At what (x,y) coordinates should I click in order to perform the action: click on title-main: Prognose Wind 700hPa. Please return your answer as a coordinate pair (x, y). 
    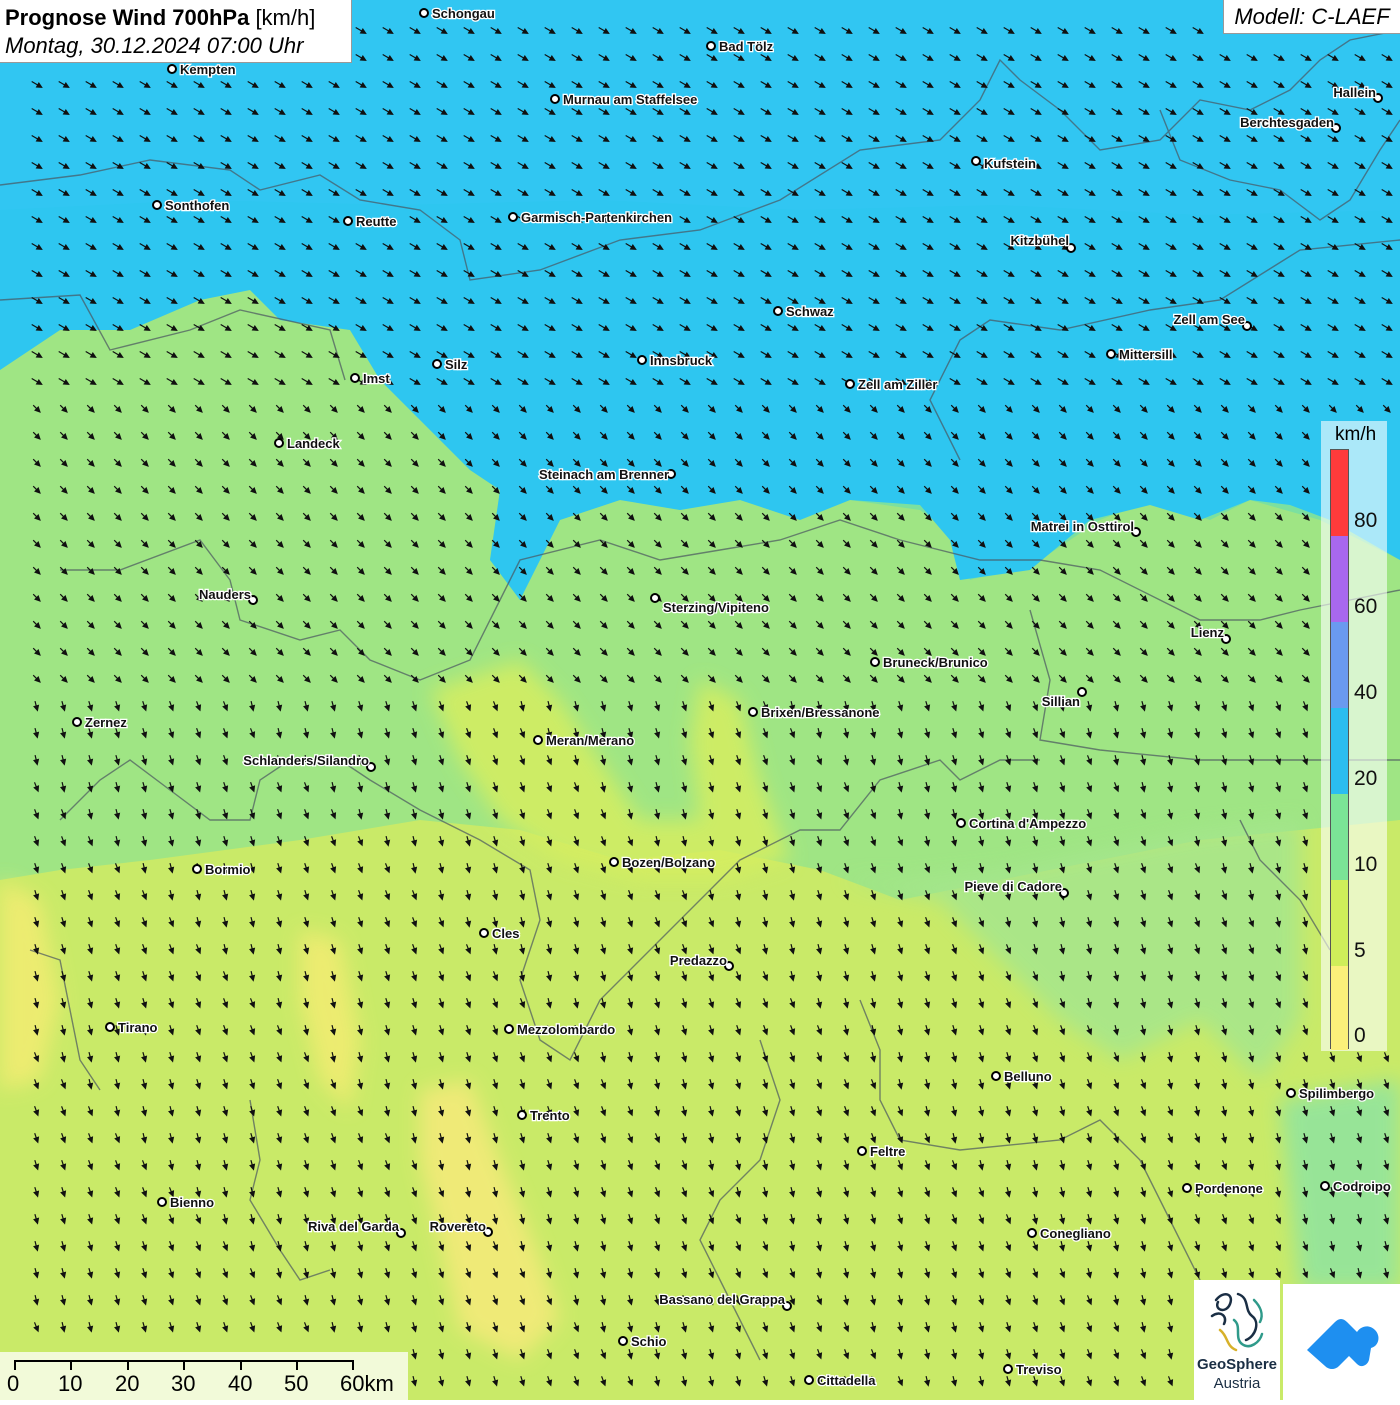
    Looking at the image, I should click on (127, 17).